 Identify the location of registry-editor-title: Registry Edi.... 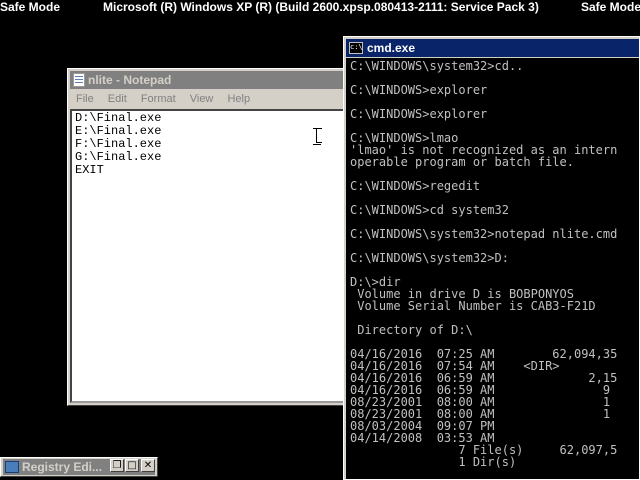
(62, 467).